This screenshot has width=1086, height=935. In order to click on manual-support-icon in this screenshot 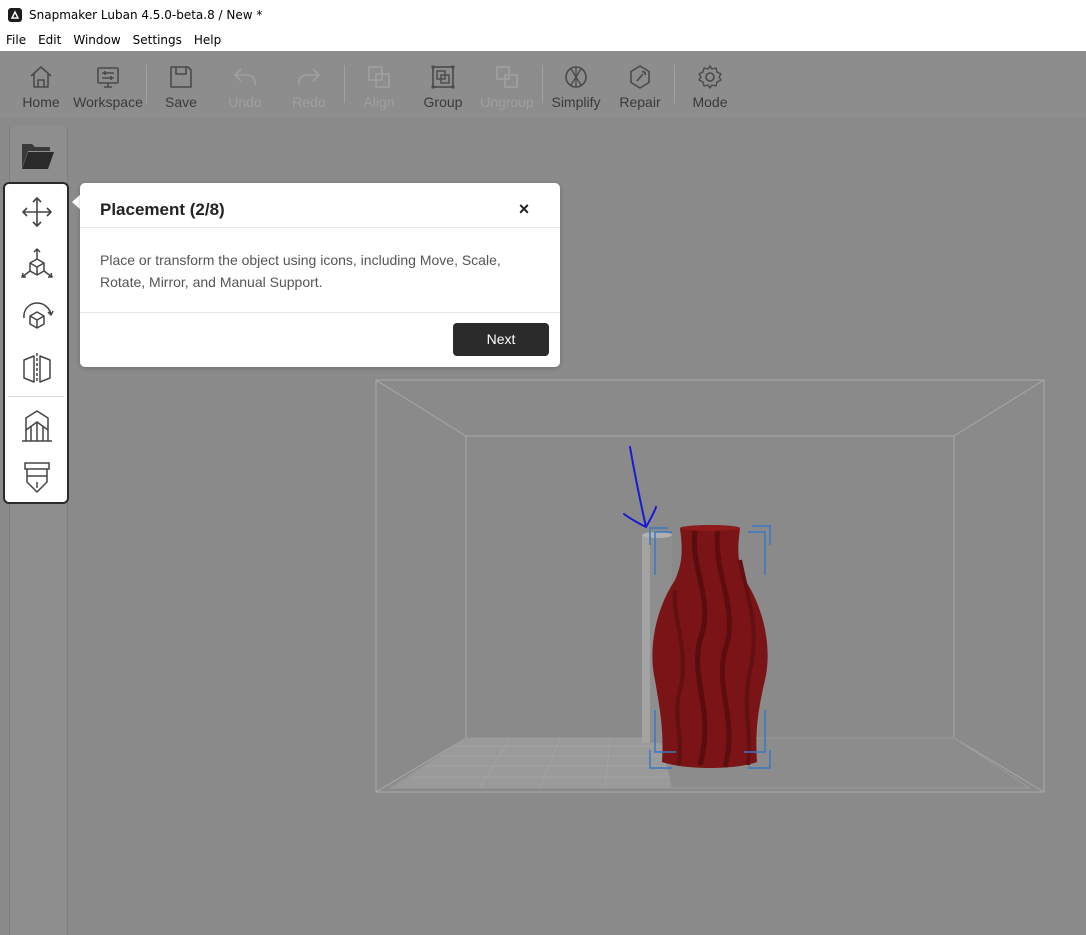, I will do `click(37, 426)`.